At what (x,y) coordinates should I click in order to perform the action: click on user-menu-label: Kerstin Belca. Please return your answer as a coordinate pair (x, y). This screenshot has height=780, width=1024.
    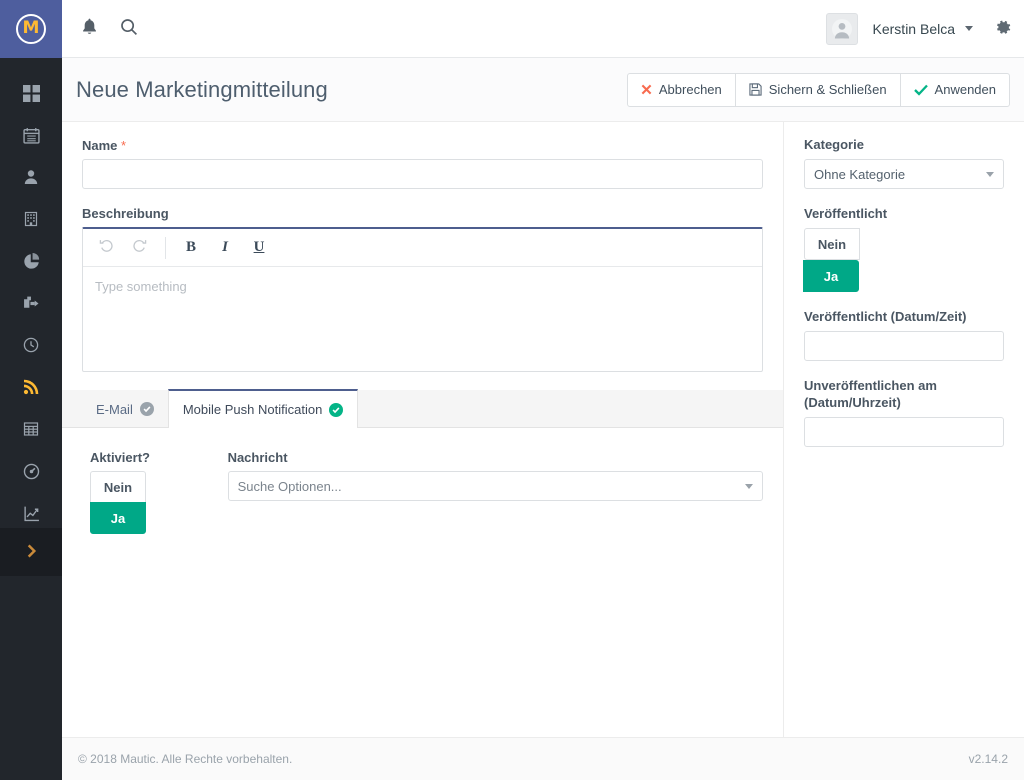
    Looking at the image, I should click on (911, 29).